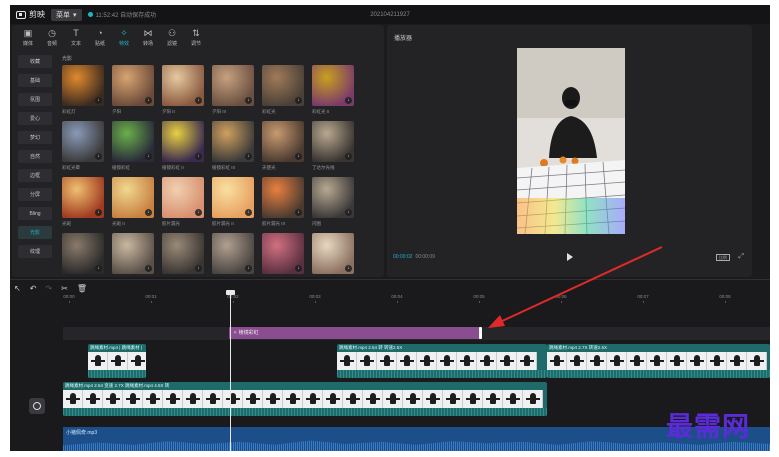  What do you see at coordinates (35, 194) in the screenshot?
I see `category-item: 分屏` at bounding box center [35, 194].